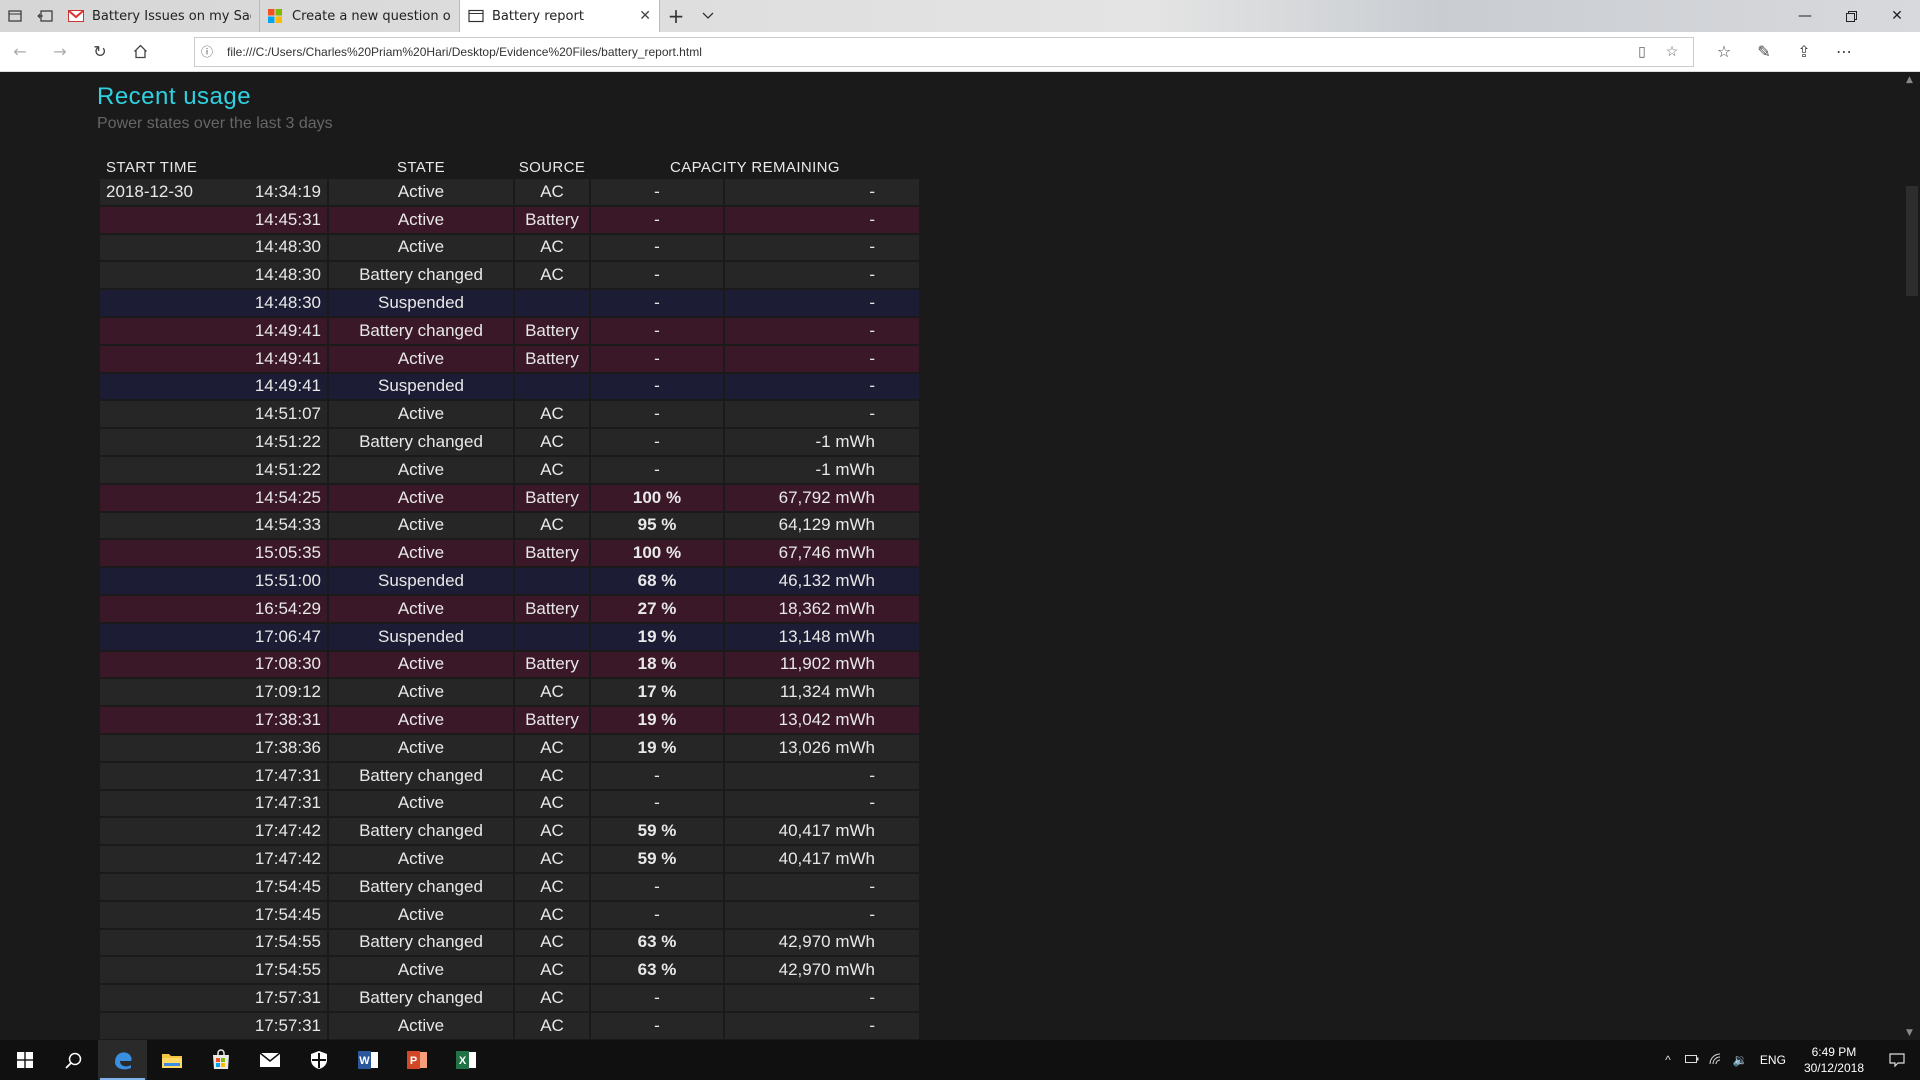 This screenshot has width=1920, height=1080. I want to click on close-tab-icon: ✕, so click(645, 16).